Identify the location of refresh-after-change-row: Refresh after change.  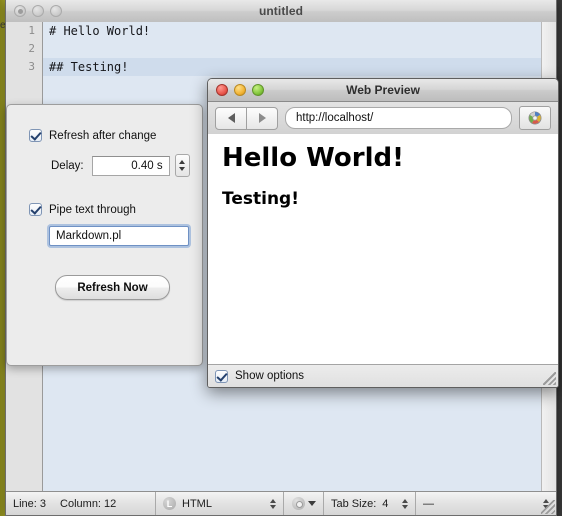
(115, 135).